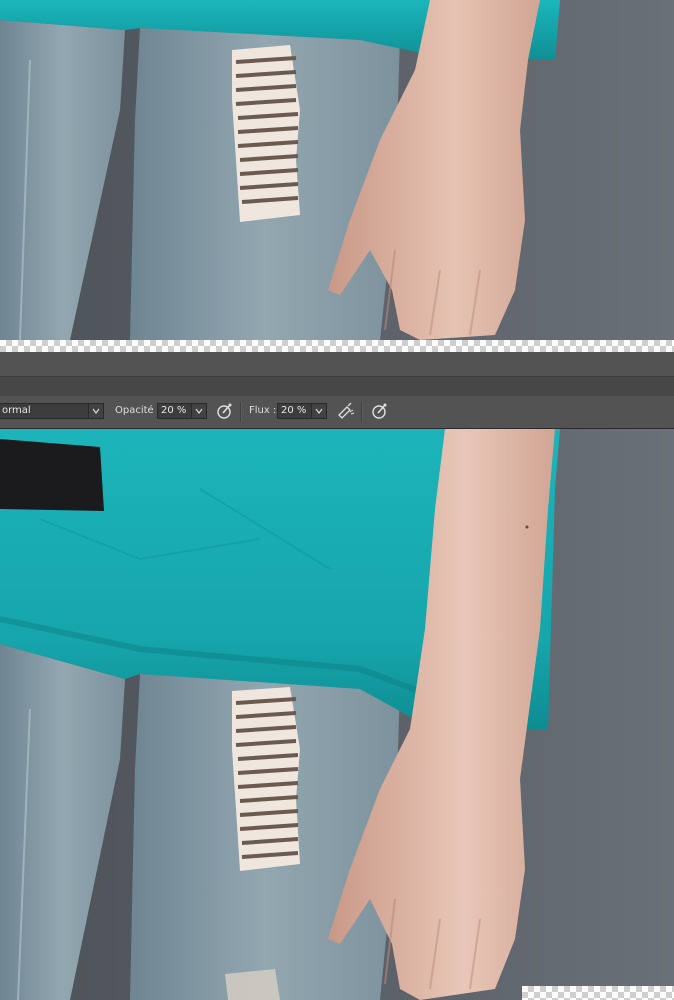  I want to click on flow-value: 20 %, so click(294, 410).